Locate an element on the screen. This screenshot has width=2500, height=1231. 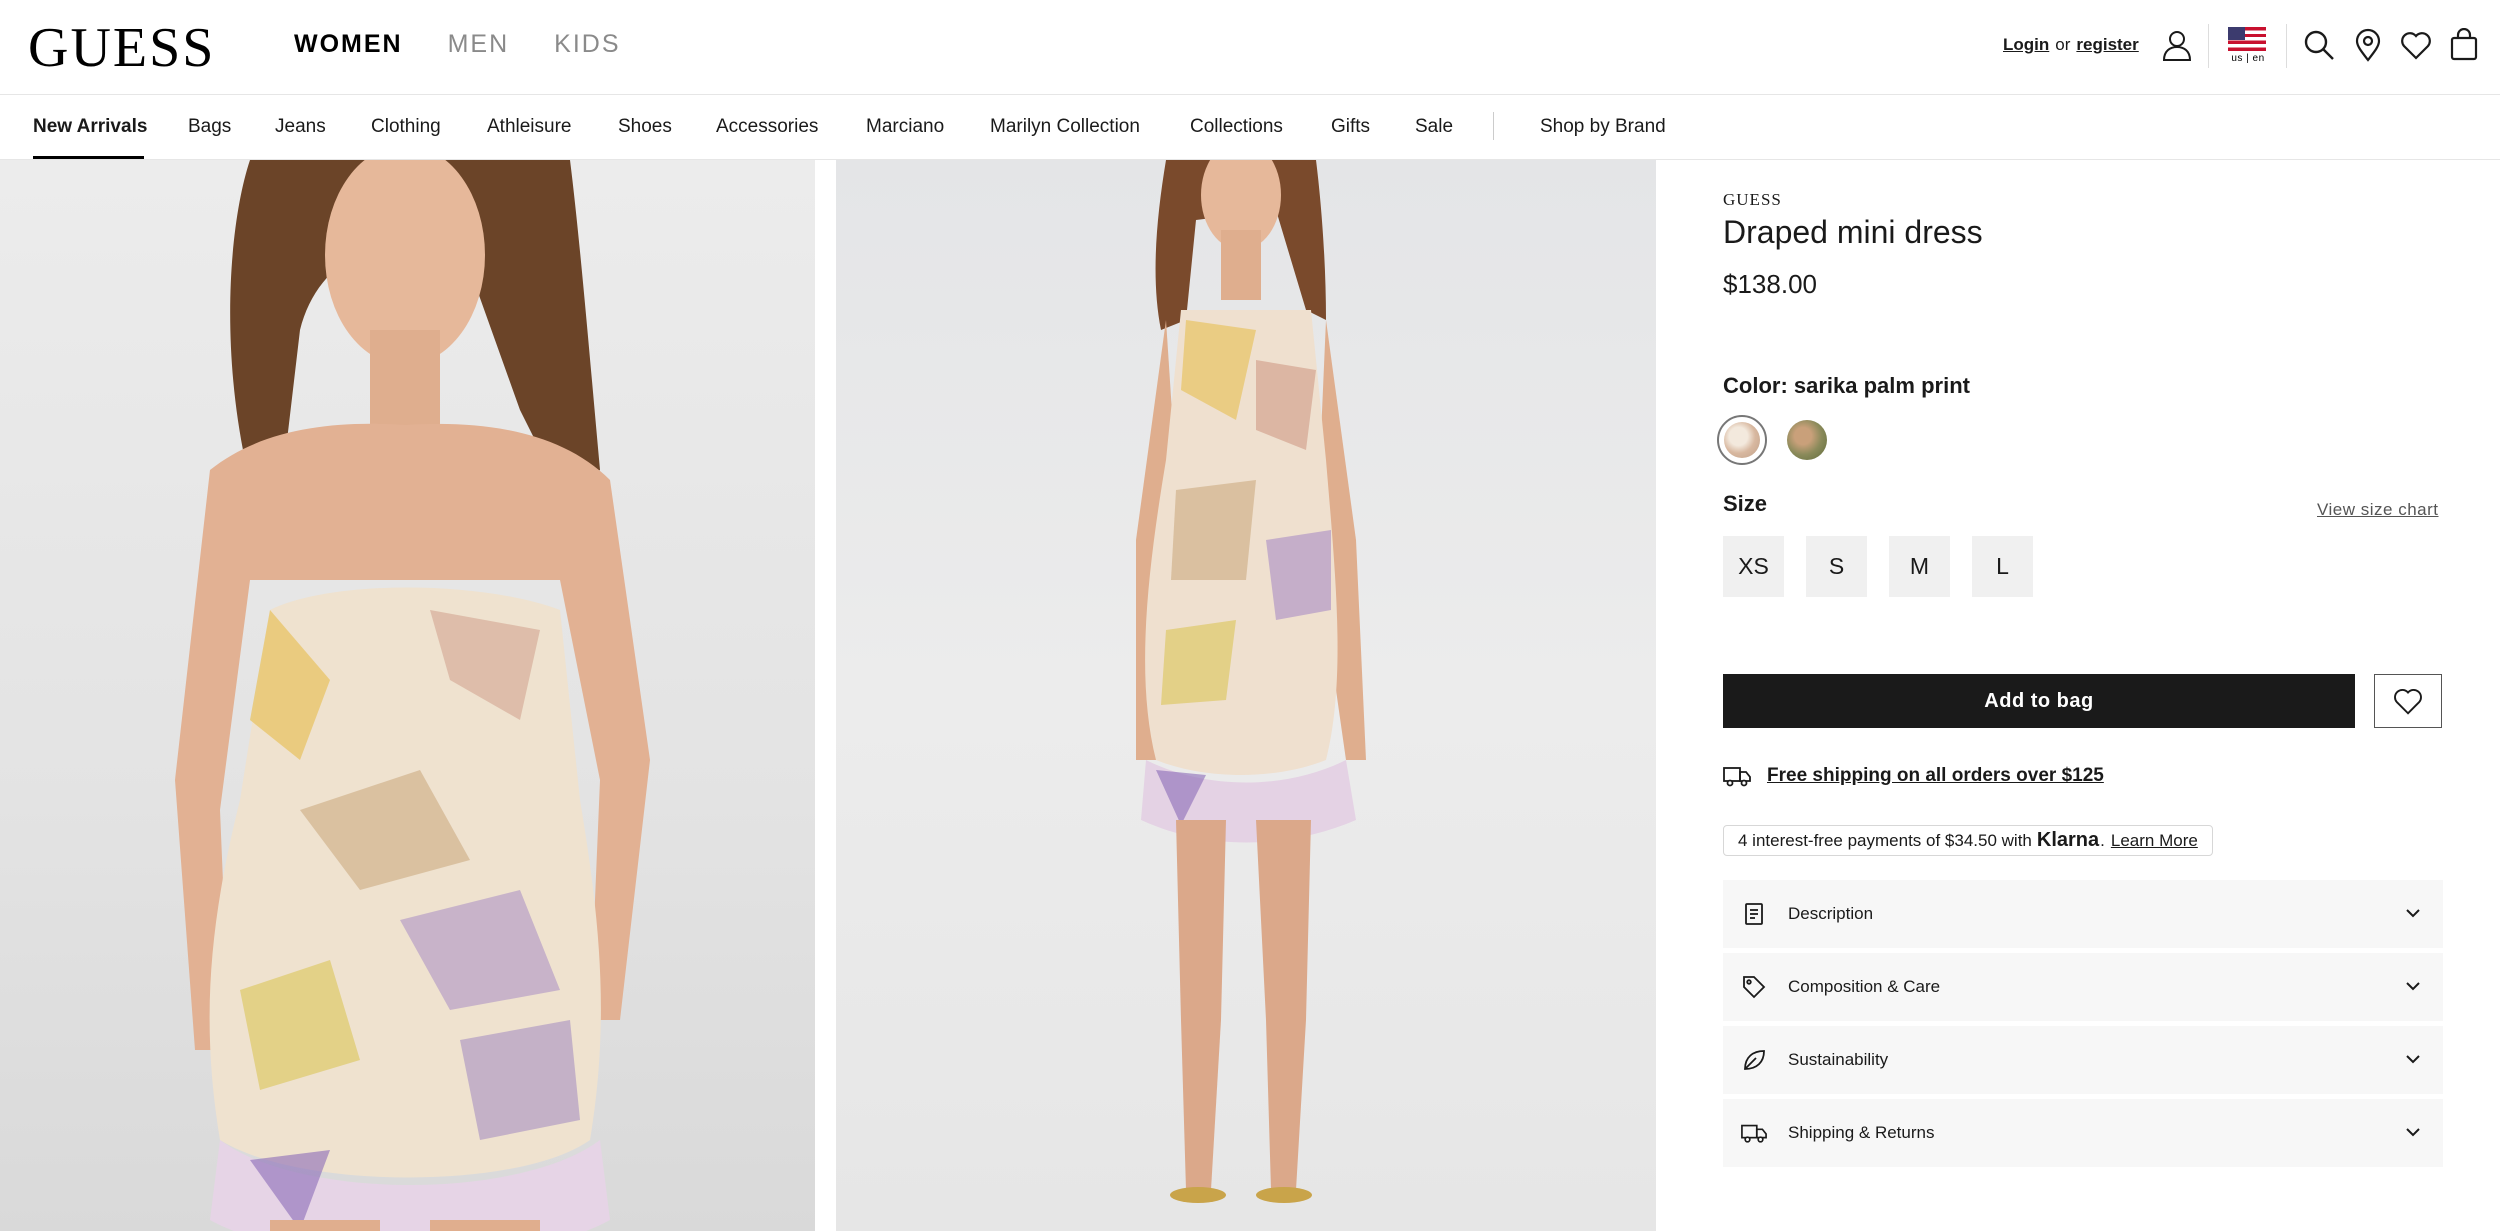
nav-new-arrivals: New Arrivals is located at coordinates (90, 127).